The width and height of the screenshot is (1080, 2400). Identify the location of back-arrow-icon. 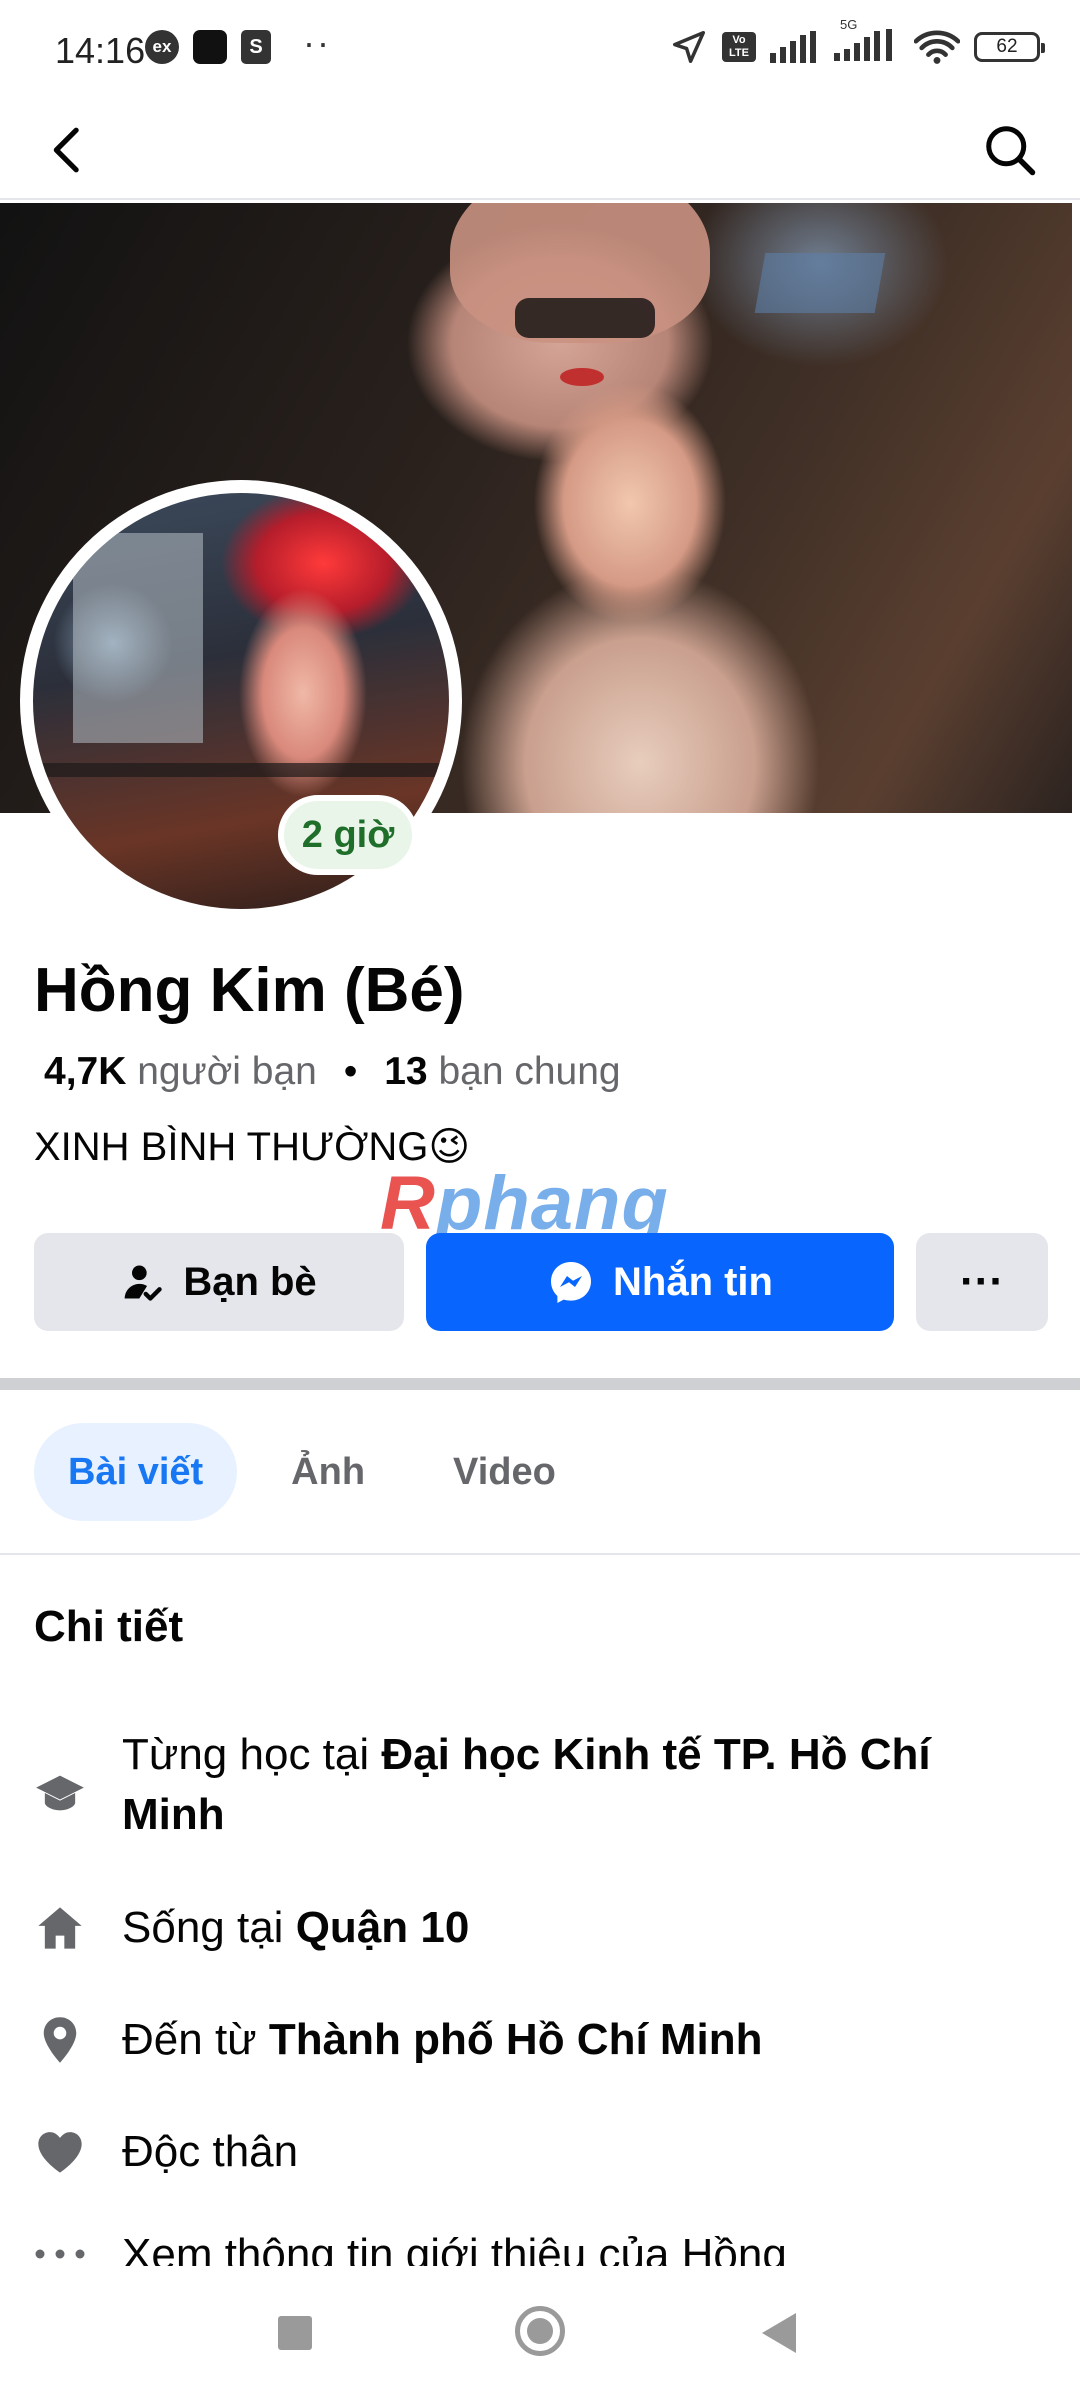
(68, 150).